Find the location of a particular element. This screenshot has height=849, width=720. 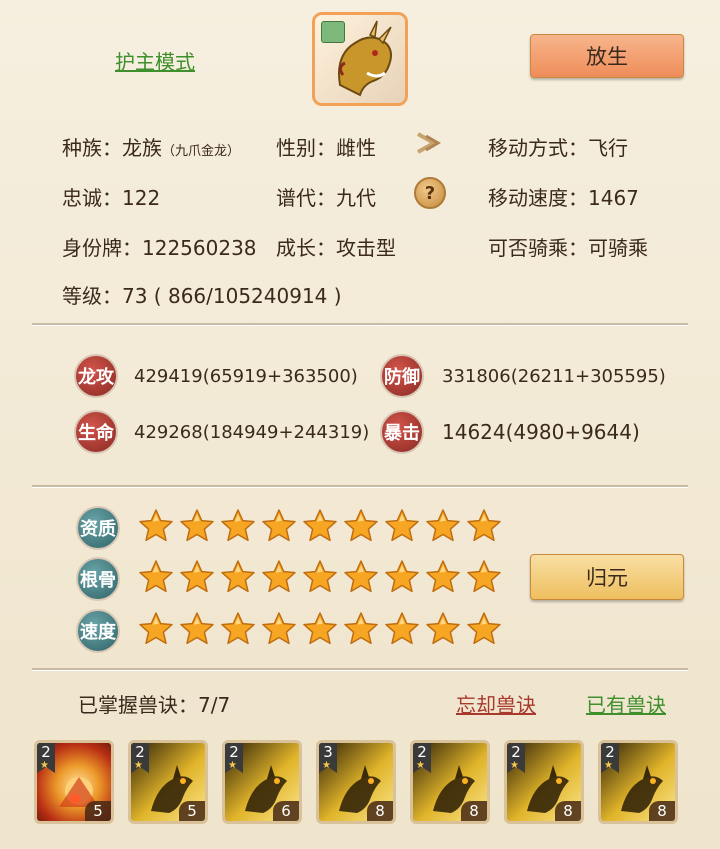

help-icon: ? is located at coordinates (430, 193).